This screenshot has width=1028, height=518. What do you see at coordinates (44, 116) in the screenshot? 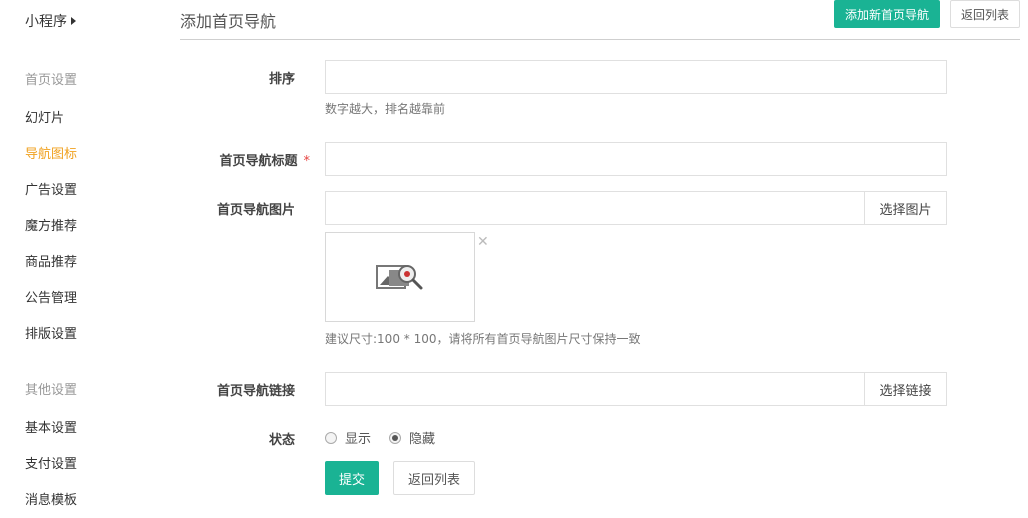
I see `sidebar-item-slides: 幻灯片` at bounding box center [44, 116].